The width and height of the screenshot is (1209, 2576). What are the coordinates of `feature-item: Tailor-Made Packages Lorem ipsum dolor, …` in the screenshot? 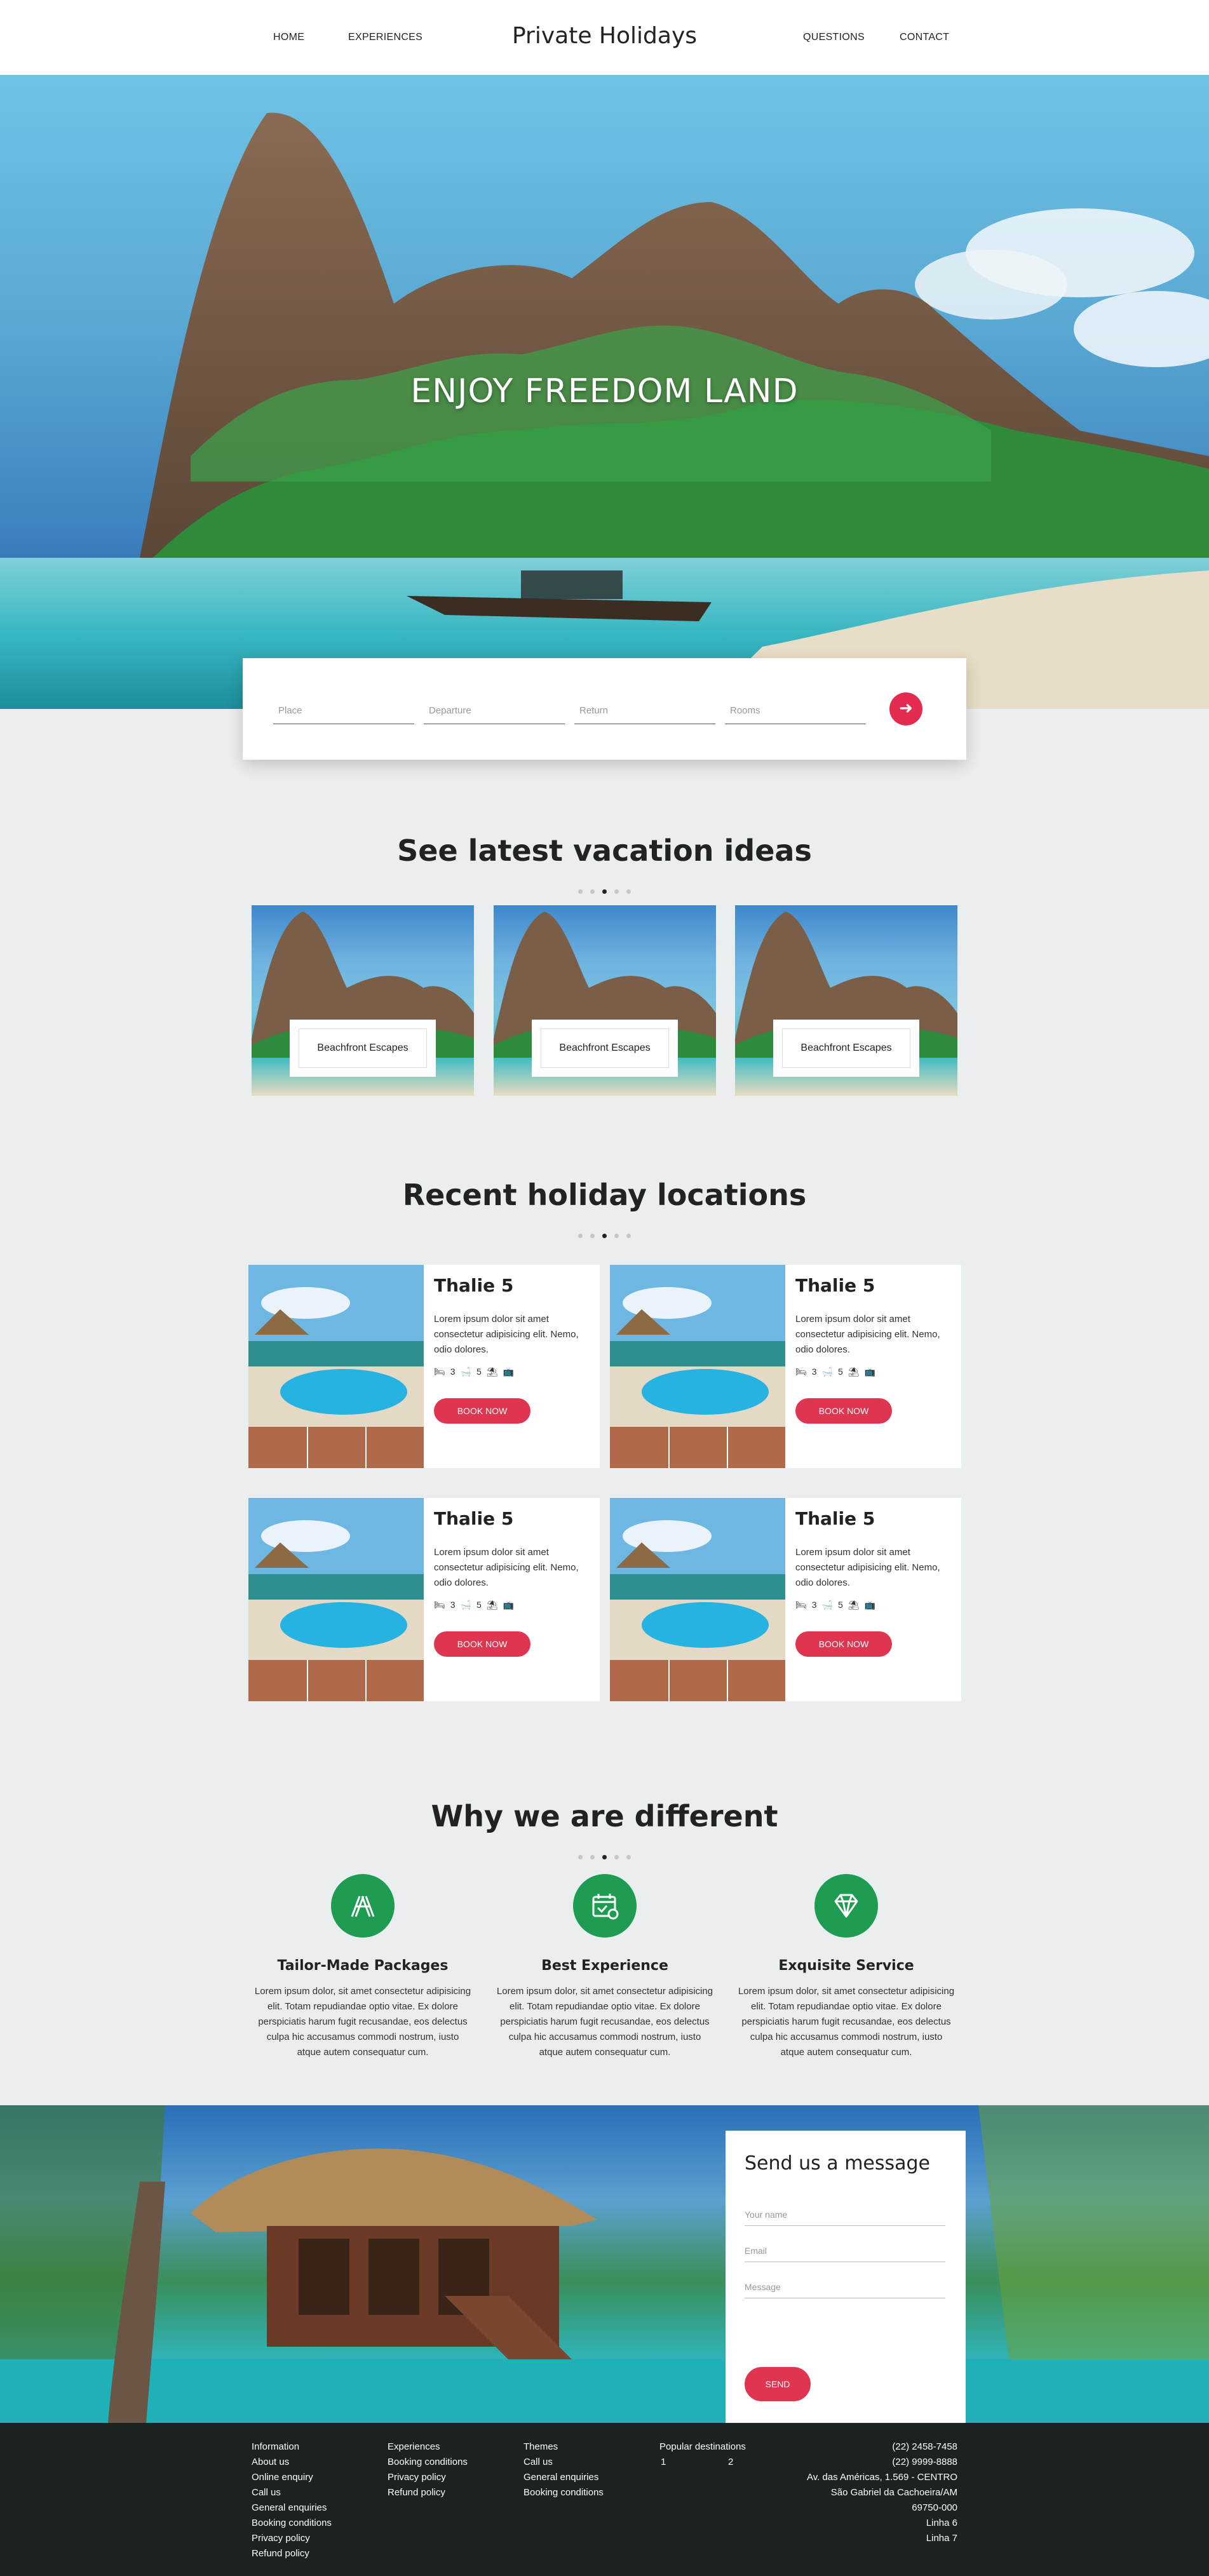 It's located at (363, 1967).